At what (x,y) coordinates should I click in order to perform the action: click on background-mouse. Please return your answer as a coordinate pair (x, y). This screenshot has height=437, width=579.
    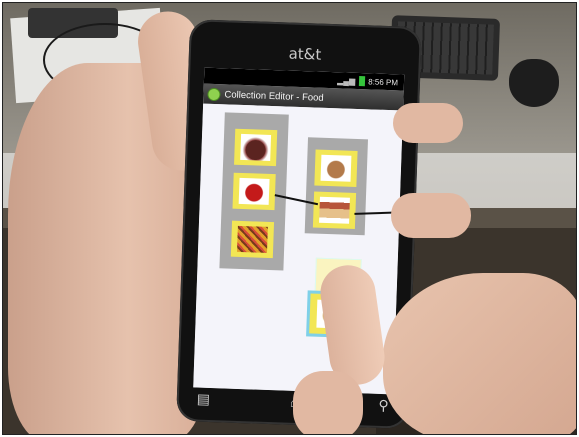
    Looking at the image, I should click on (534, 83).